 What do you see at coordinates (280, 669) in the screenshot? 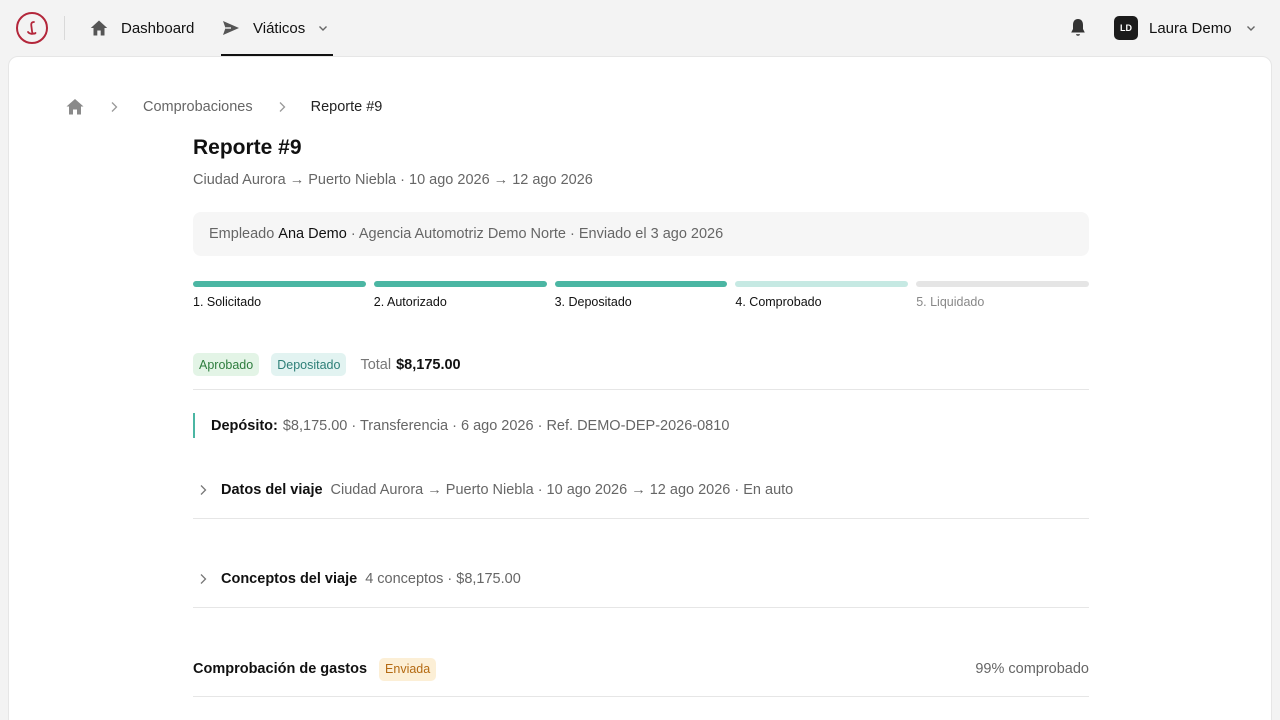
I see `expense-verification-title: Comprobación de gastos` at bounding box center [280, 669].